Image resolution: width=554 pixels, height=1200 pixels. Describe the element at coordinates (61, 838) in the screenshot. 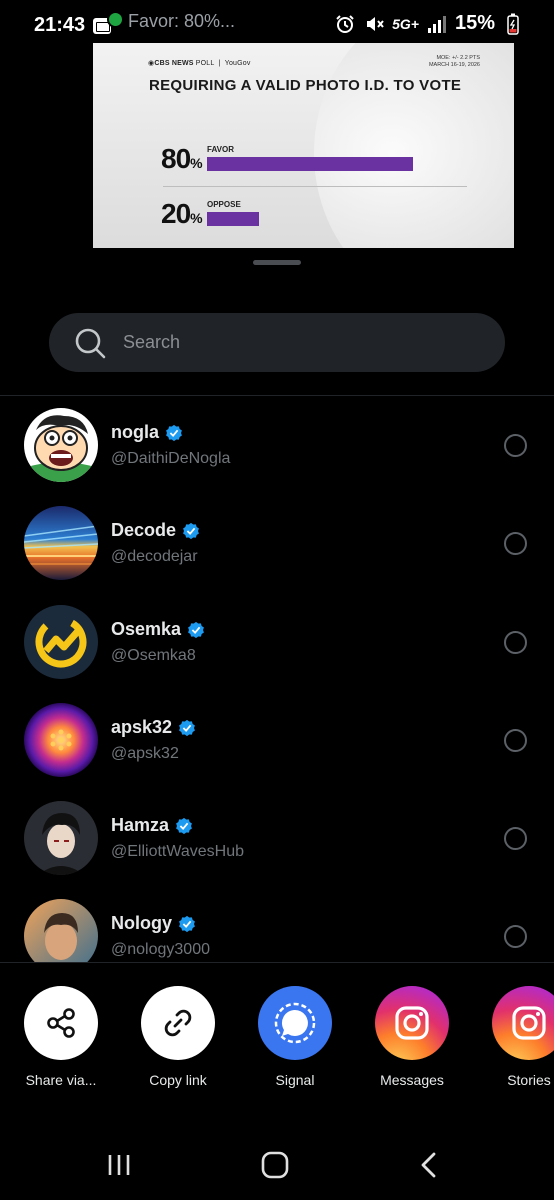

I see `anime-character-avatar` at that location.